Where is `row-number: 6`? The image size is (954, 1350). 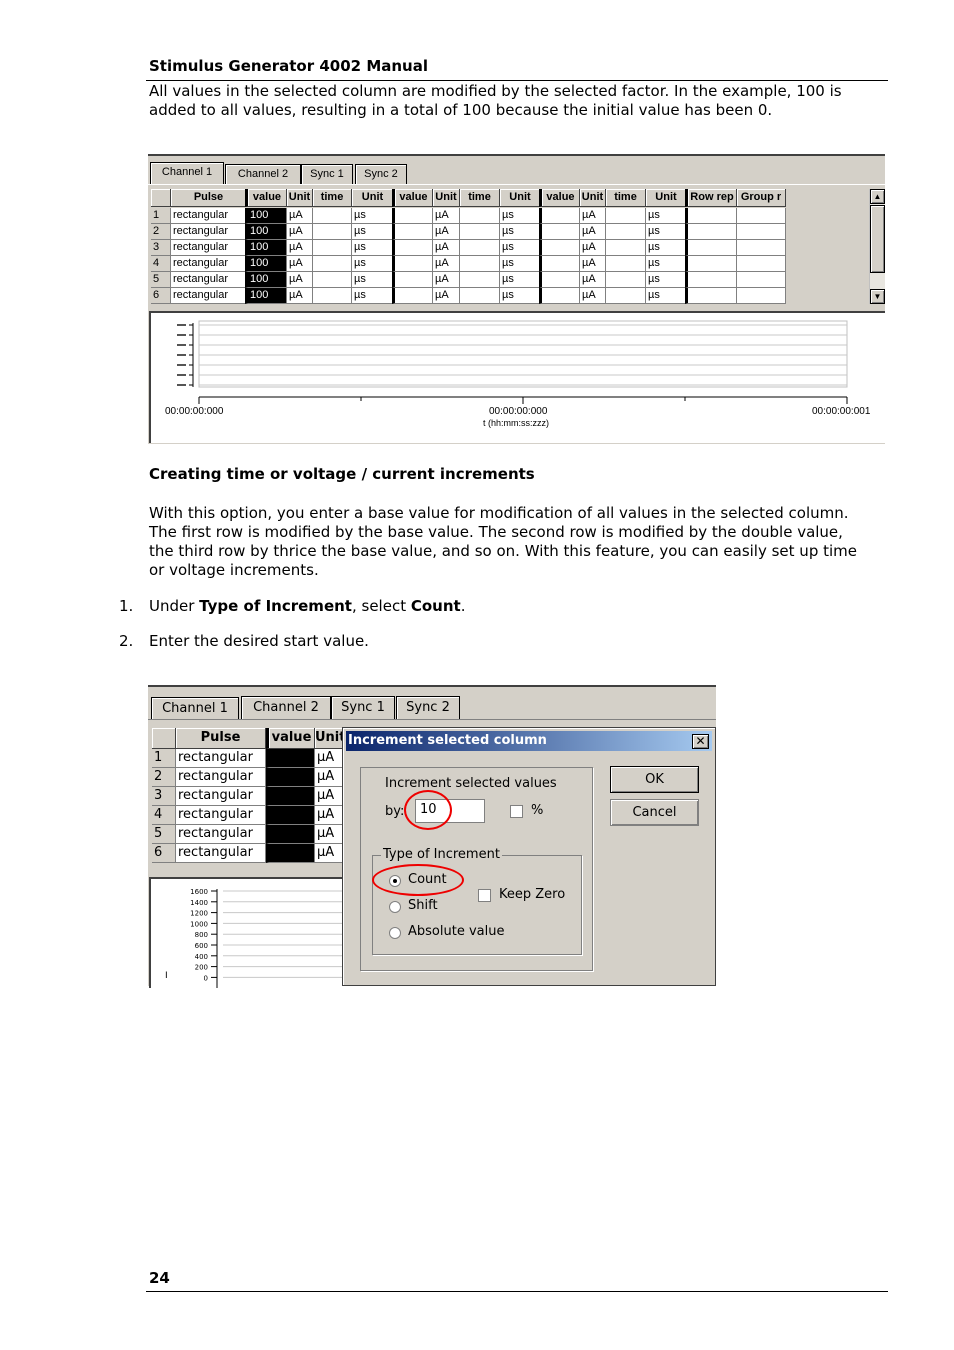
row-number: 6 is located at coordinates (161, 296).